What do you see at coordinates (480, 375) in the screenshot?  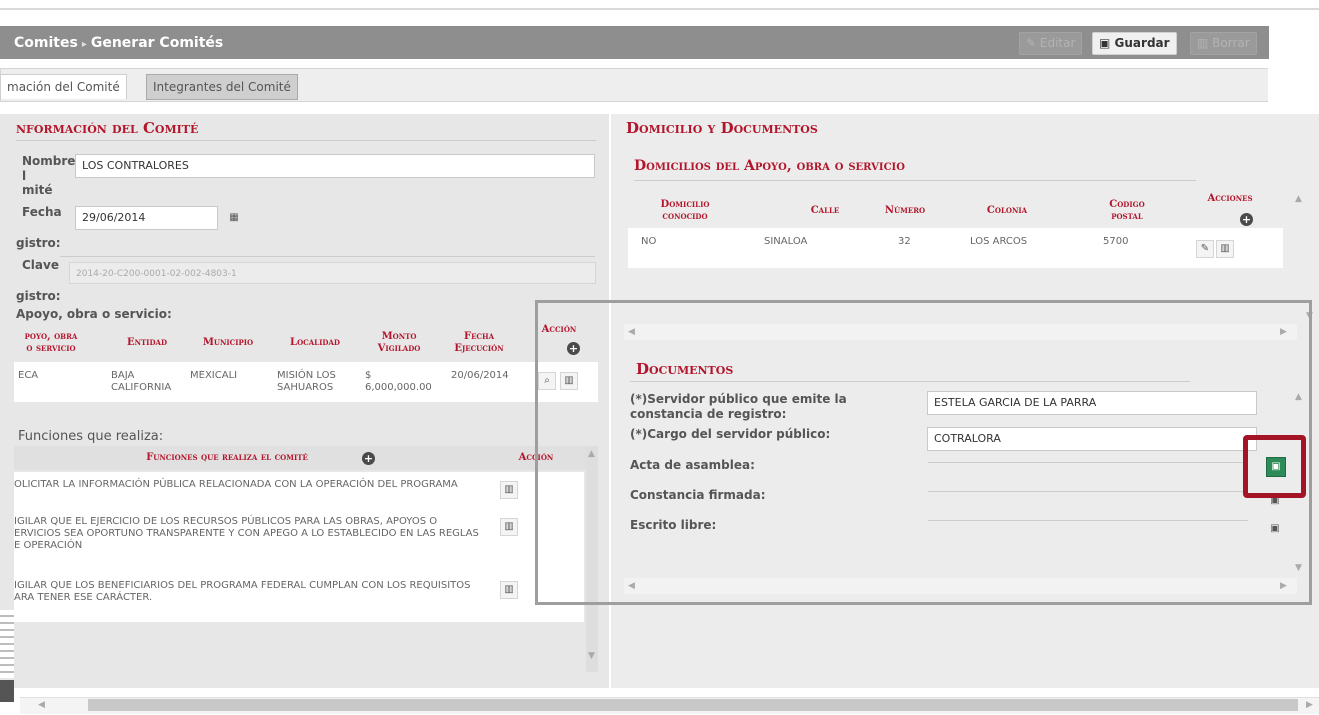 I see `cell-fecha: 20/06/2014` at bounding box center [480, 375].